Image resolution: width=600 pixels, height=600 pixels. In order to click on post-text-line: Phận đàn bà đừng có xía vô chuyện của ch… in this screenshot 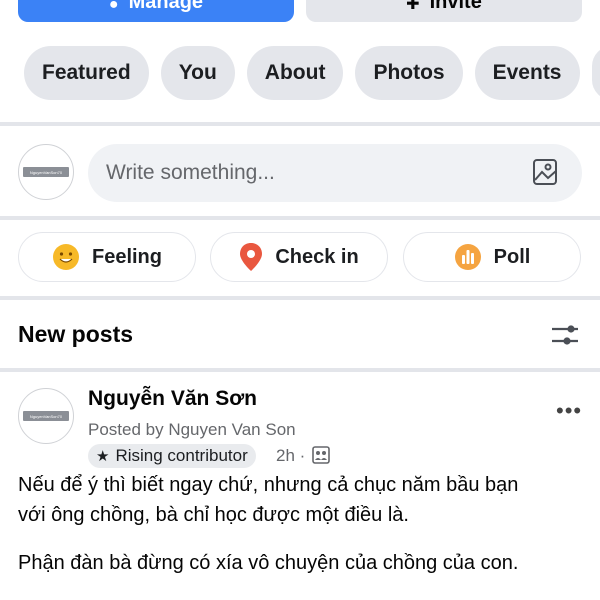, I will do `click(268, 563)`.